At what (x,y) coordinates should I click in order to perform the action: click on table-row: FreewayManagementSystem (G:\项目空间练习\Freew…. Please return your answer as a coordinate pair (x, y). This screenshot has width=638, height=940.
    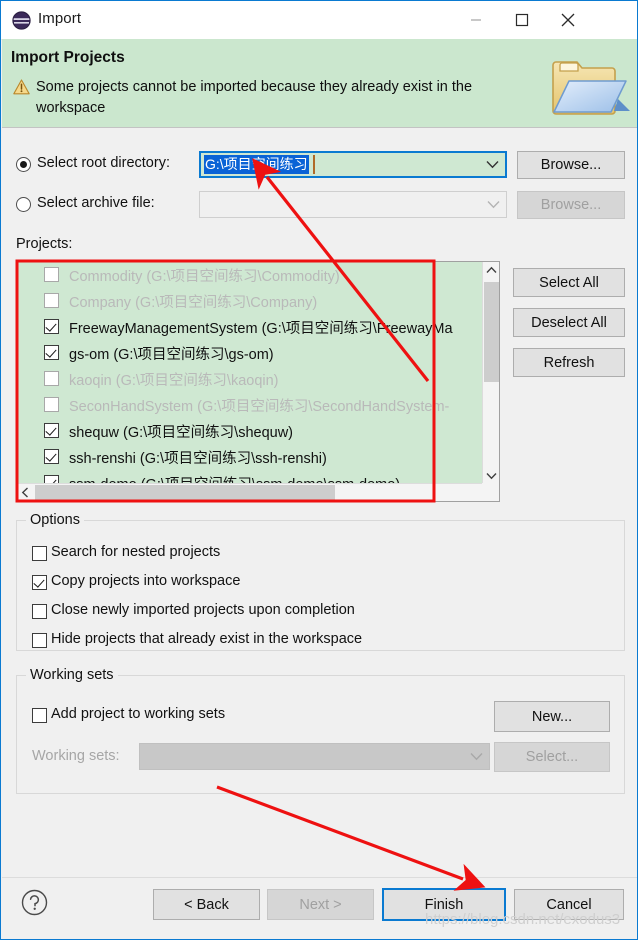
    Looking at the image, I should click on (250, 327).